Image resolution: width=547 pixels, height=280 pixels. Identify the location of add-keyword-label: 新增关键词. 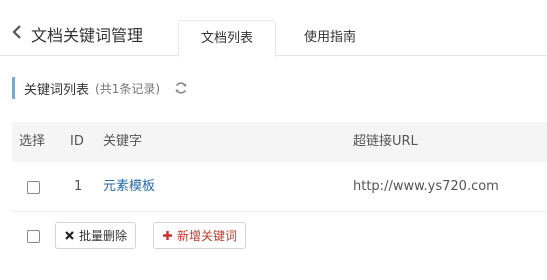
(207, 236).